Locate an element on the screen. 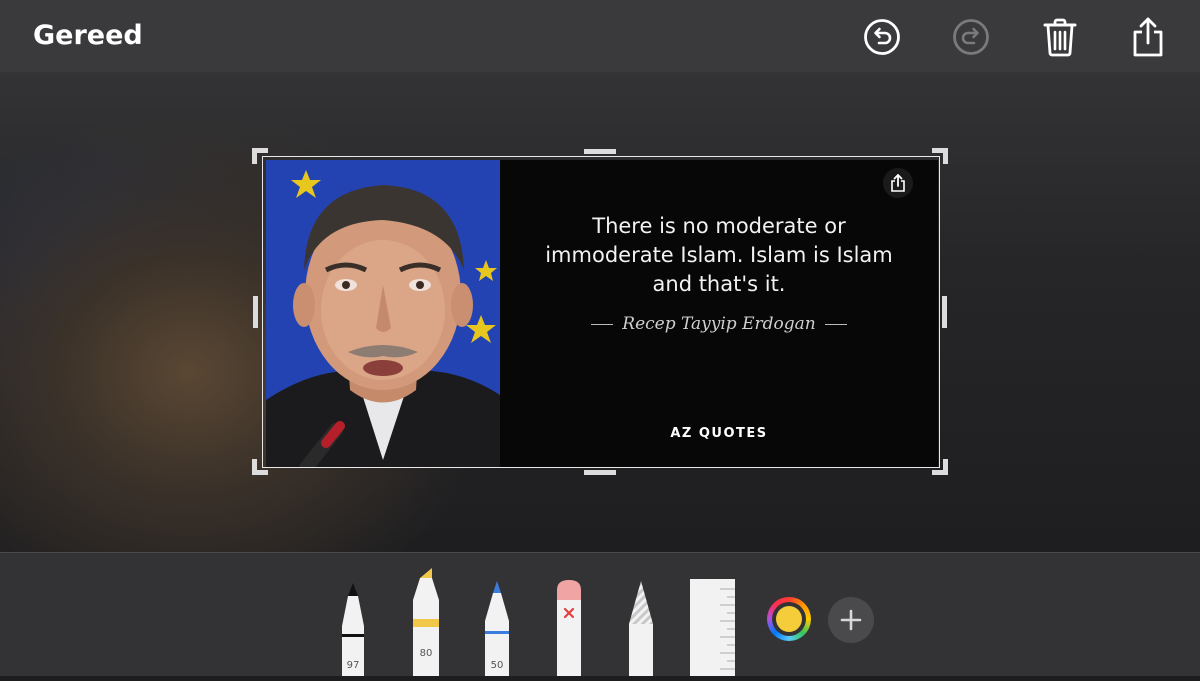  undo-icon is located at coordinates (882, 37).